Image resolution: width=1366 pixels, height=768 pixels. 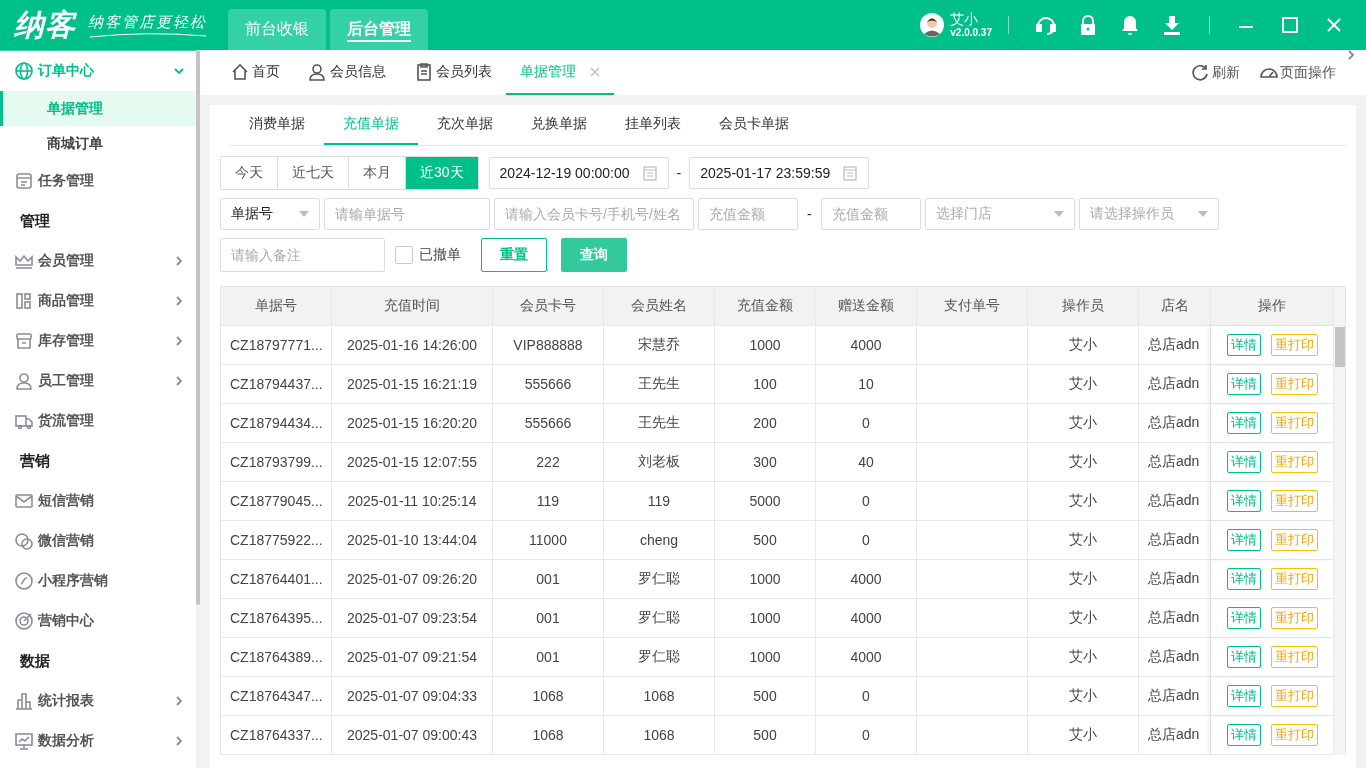 I want to click on sub-tab: 充值单据, so click(x=371, y=125).